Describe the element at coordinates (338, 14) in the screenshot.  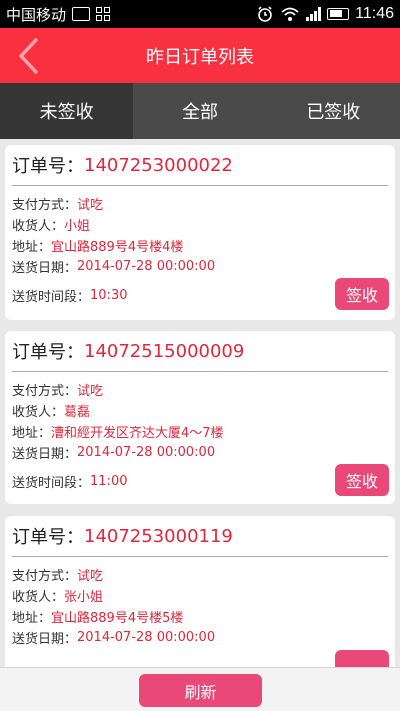
I see `battery-icon` at that location.